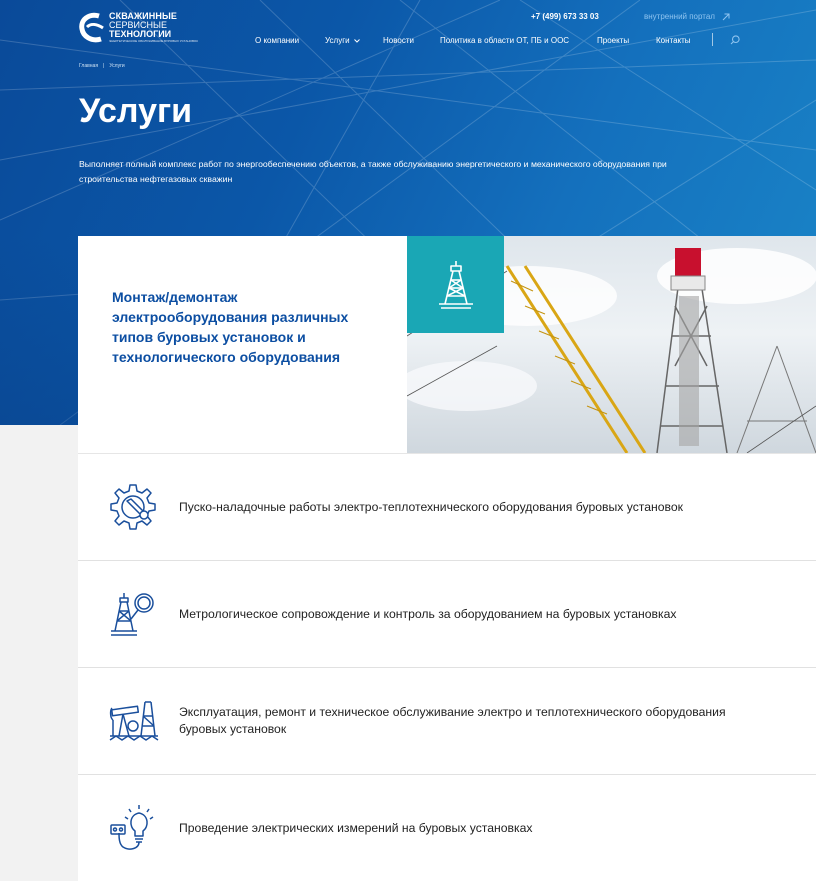  Describe the element at coordinates (673, 40) in the screenshot. I see `nav-item-contacts: Контакты` at that location.